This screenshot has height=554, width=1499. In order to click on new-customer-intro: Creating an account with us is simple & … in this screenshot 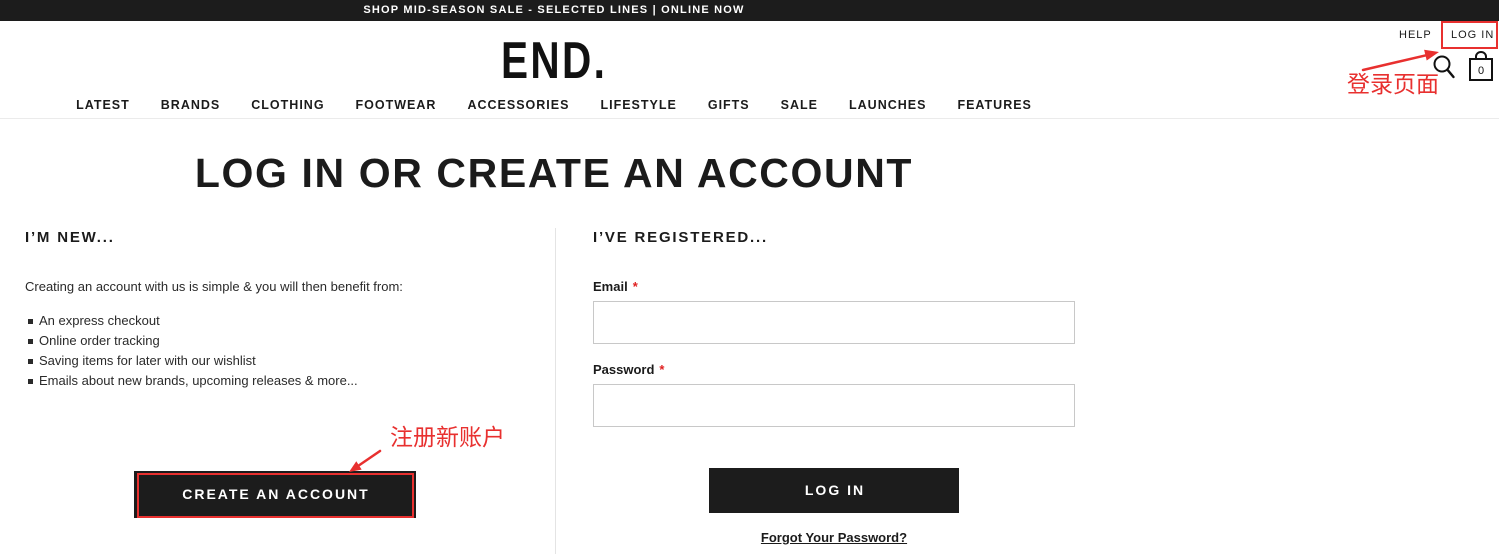, I will do `click(214, 286)`.